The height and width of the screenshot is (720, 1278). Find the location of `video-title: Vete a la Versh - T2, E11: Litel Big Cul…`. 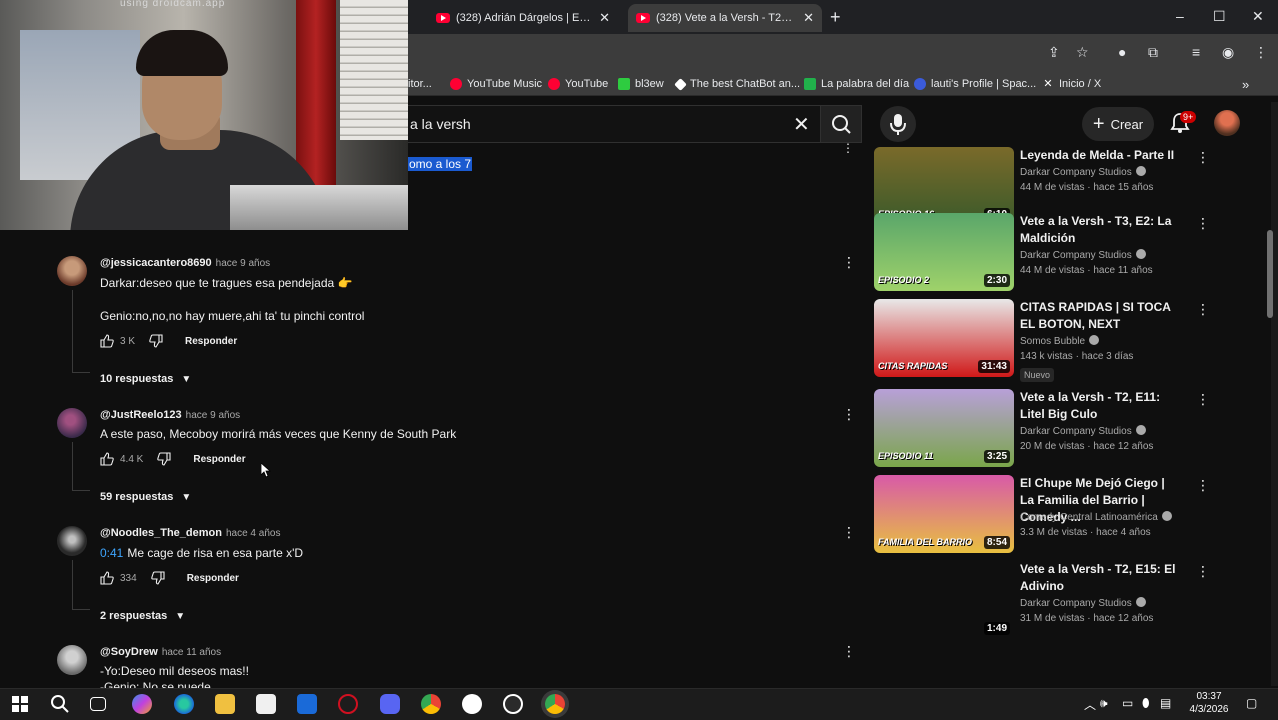

video-title: Vete a la Versh - T2, E11: Litel Big Cul… is located at coordinates (1100, 406).